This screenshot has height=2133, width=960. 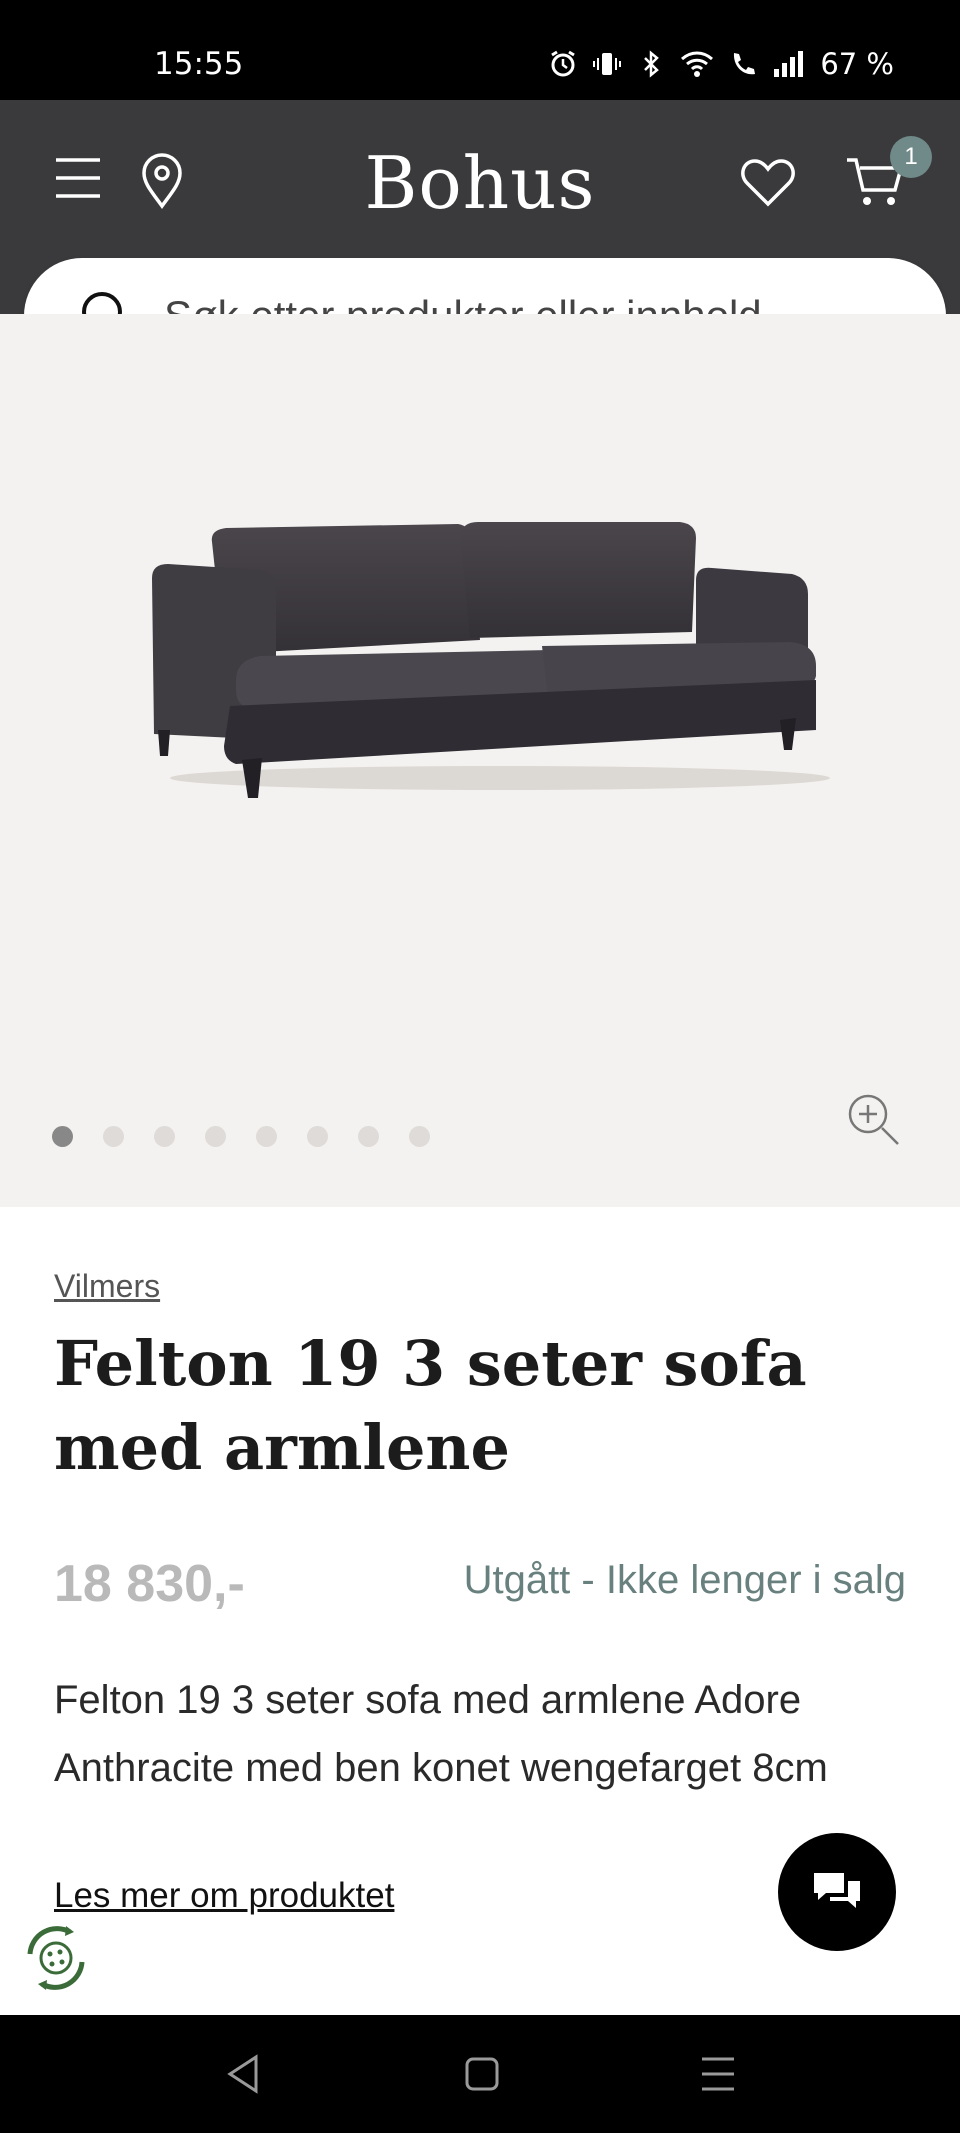 I want to click on heart-icon, so click(x=768, y=183).